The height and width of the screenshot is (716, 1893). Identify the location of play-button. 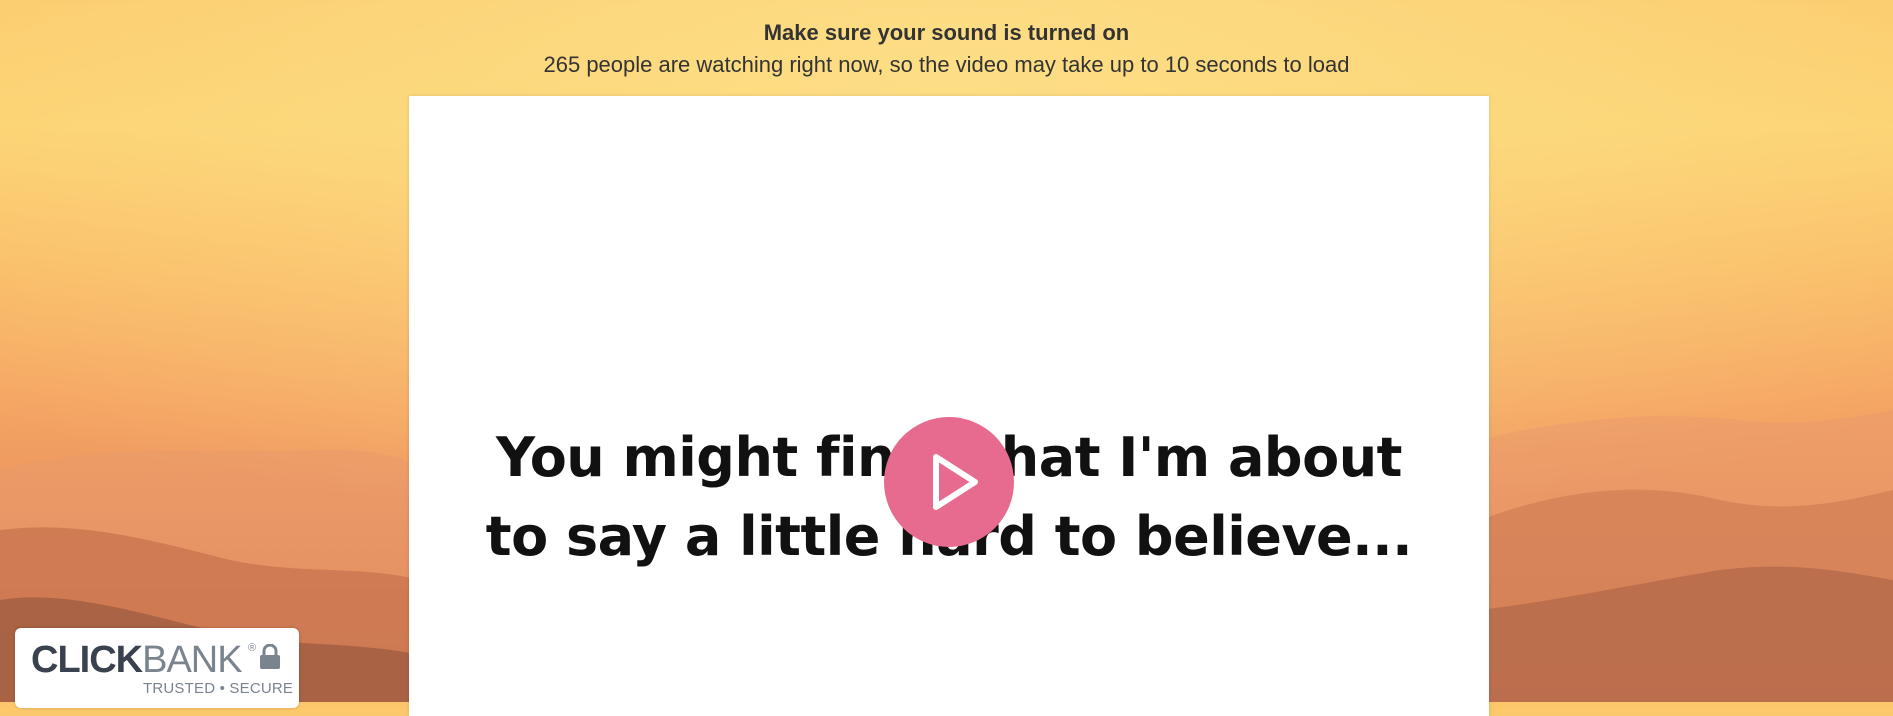
(949, 482).